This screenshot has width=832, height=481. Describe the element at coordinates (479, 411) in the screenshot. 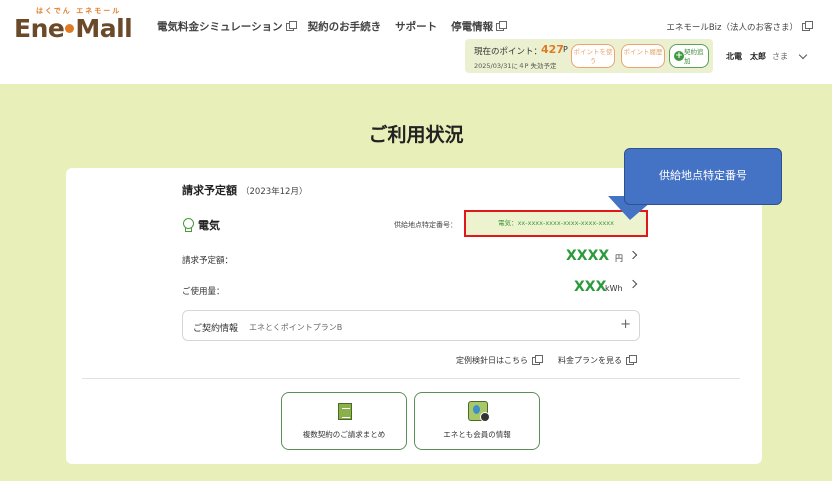

I see `member-card-icon` at that location.